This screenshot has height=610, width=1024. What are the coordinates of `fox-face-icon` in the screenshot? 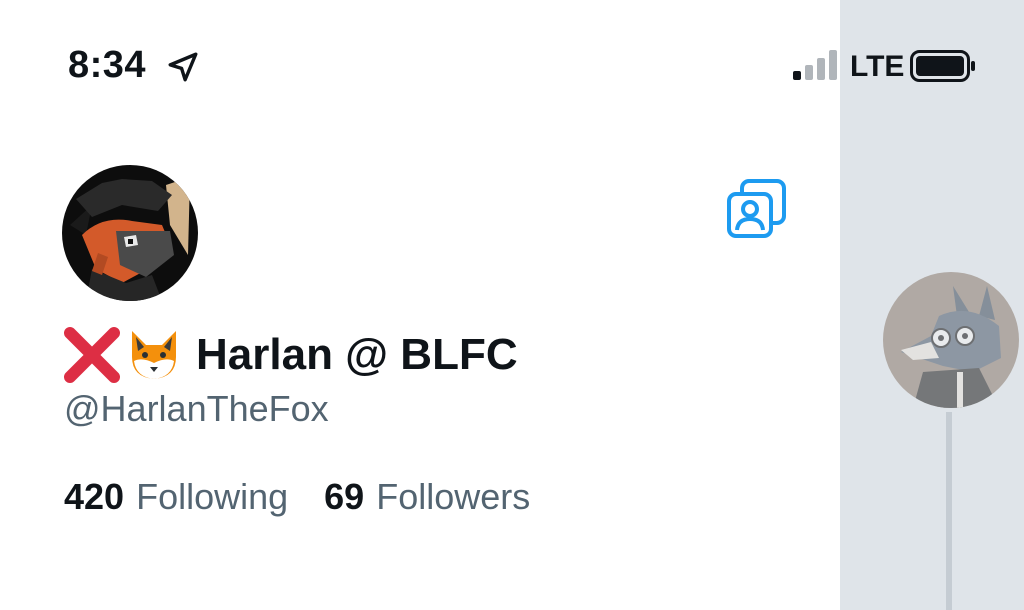 It's located at (154, 355).